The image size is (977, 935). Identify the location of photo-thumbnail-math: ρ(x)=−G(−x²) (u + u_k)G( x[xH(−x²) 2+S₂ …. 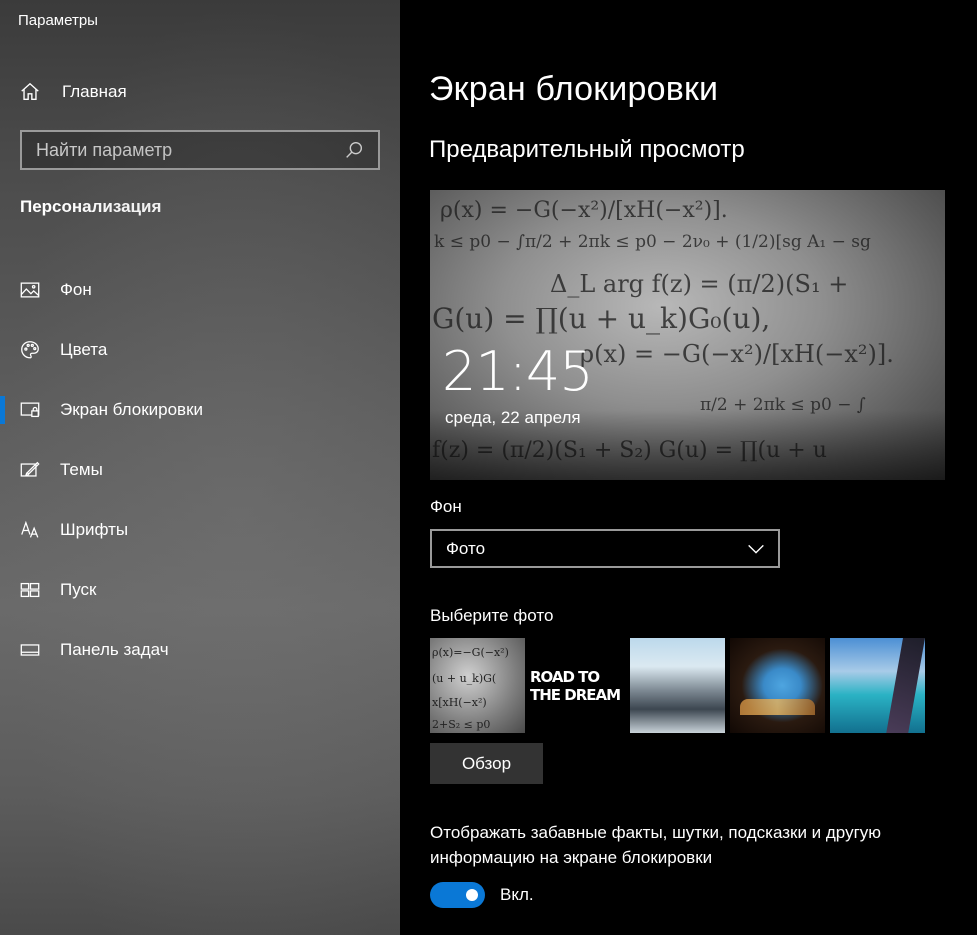
(477, 685).